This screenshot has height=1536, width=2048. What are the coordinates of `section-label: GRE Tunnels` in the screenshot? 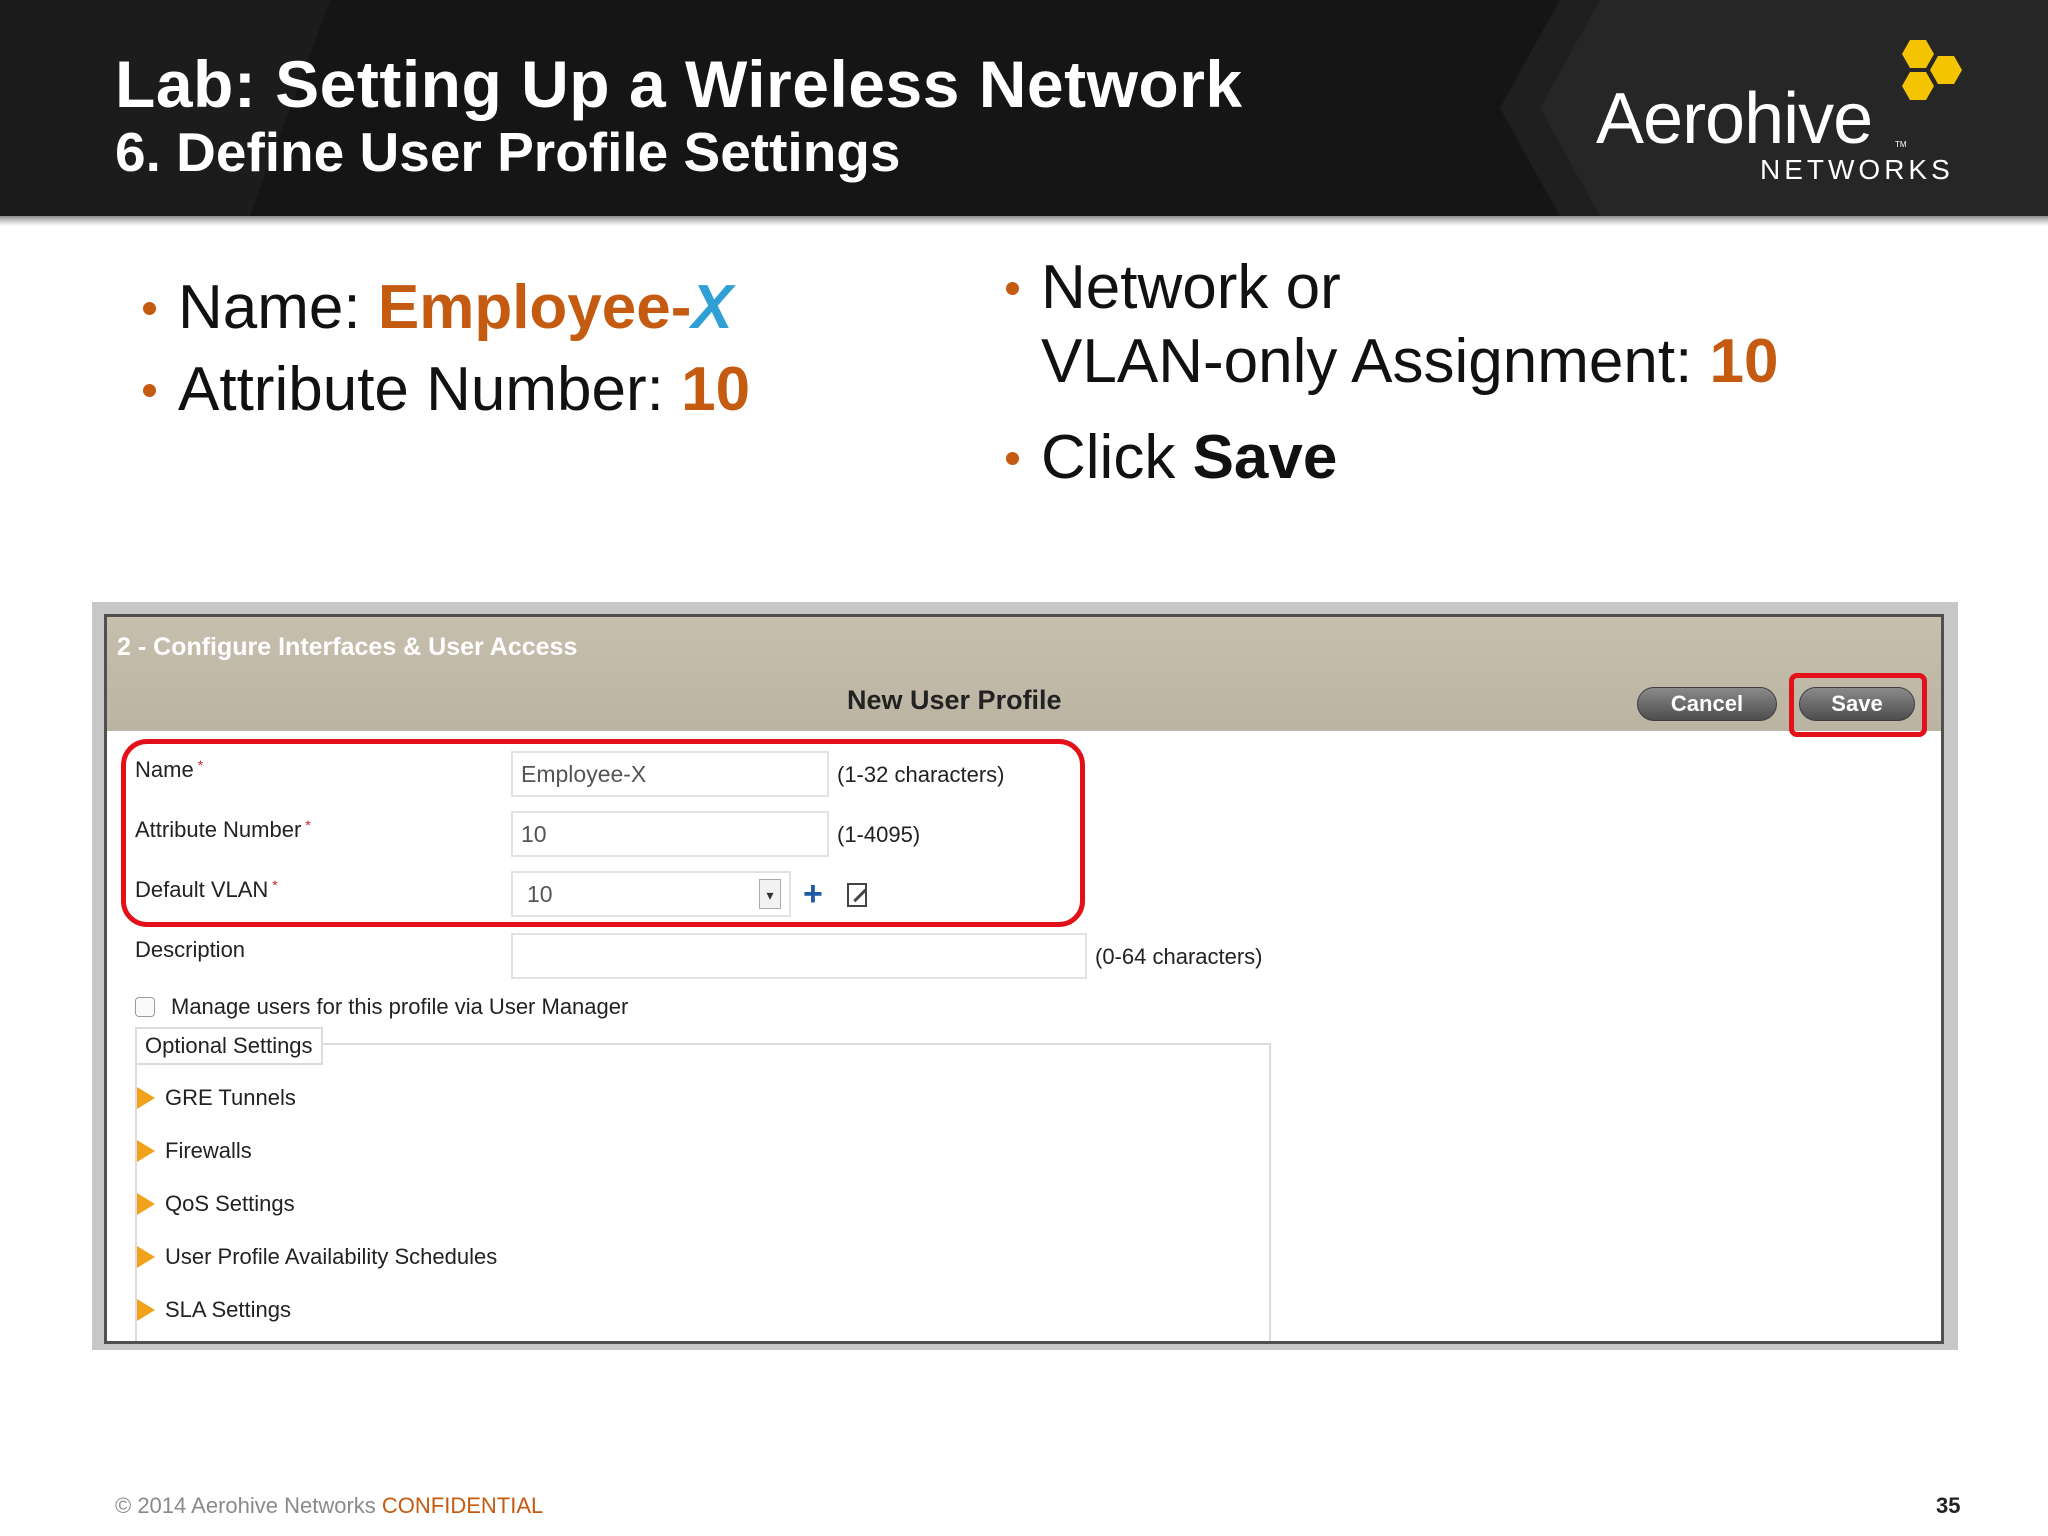 It's located at (230, 1097).